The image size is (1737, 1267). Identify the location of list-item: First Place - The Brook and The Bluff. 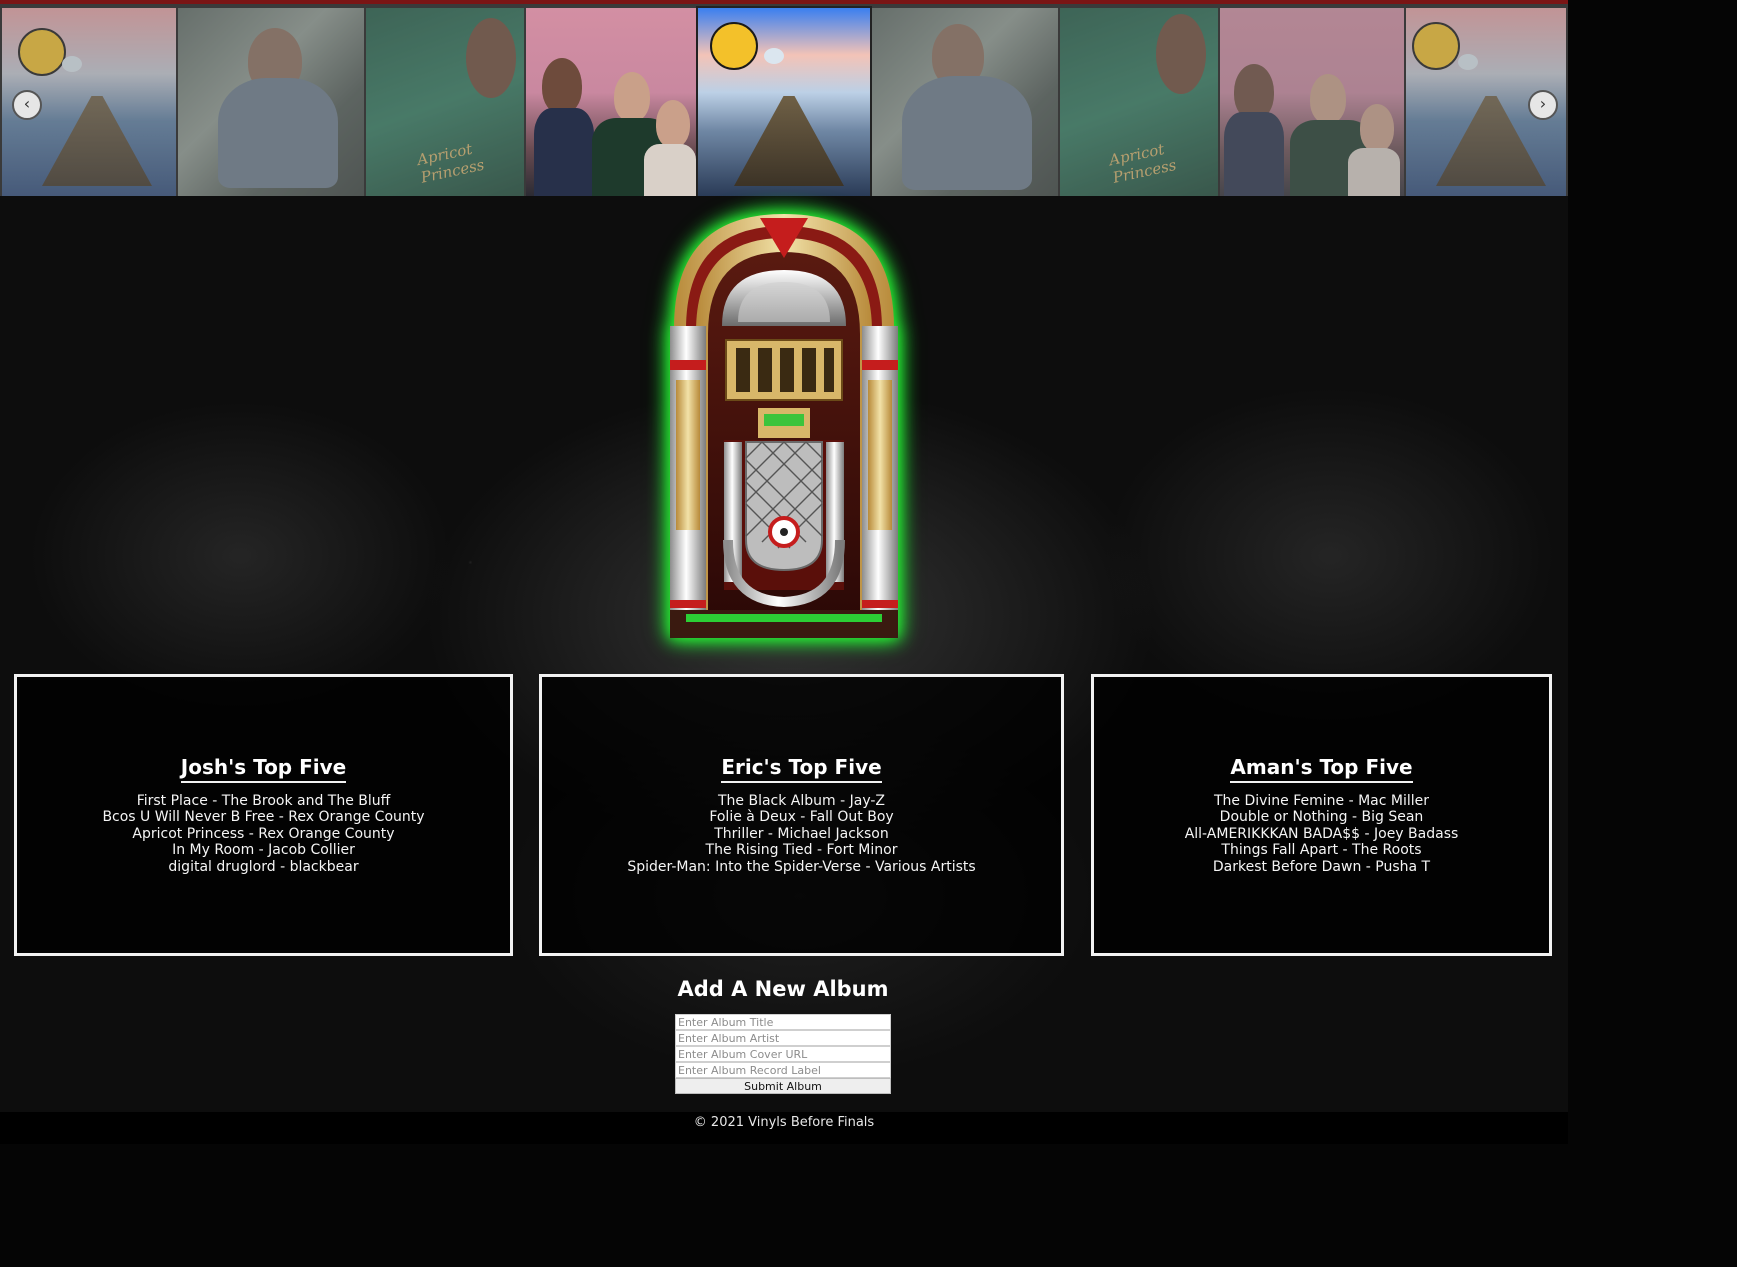
(263, 801).